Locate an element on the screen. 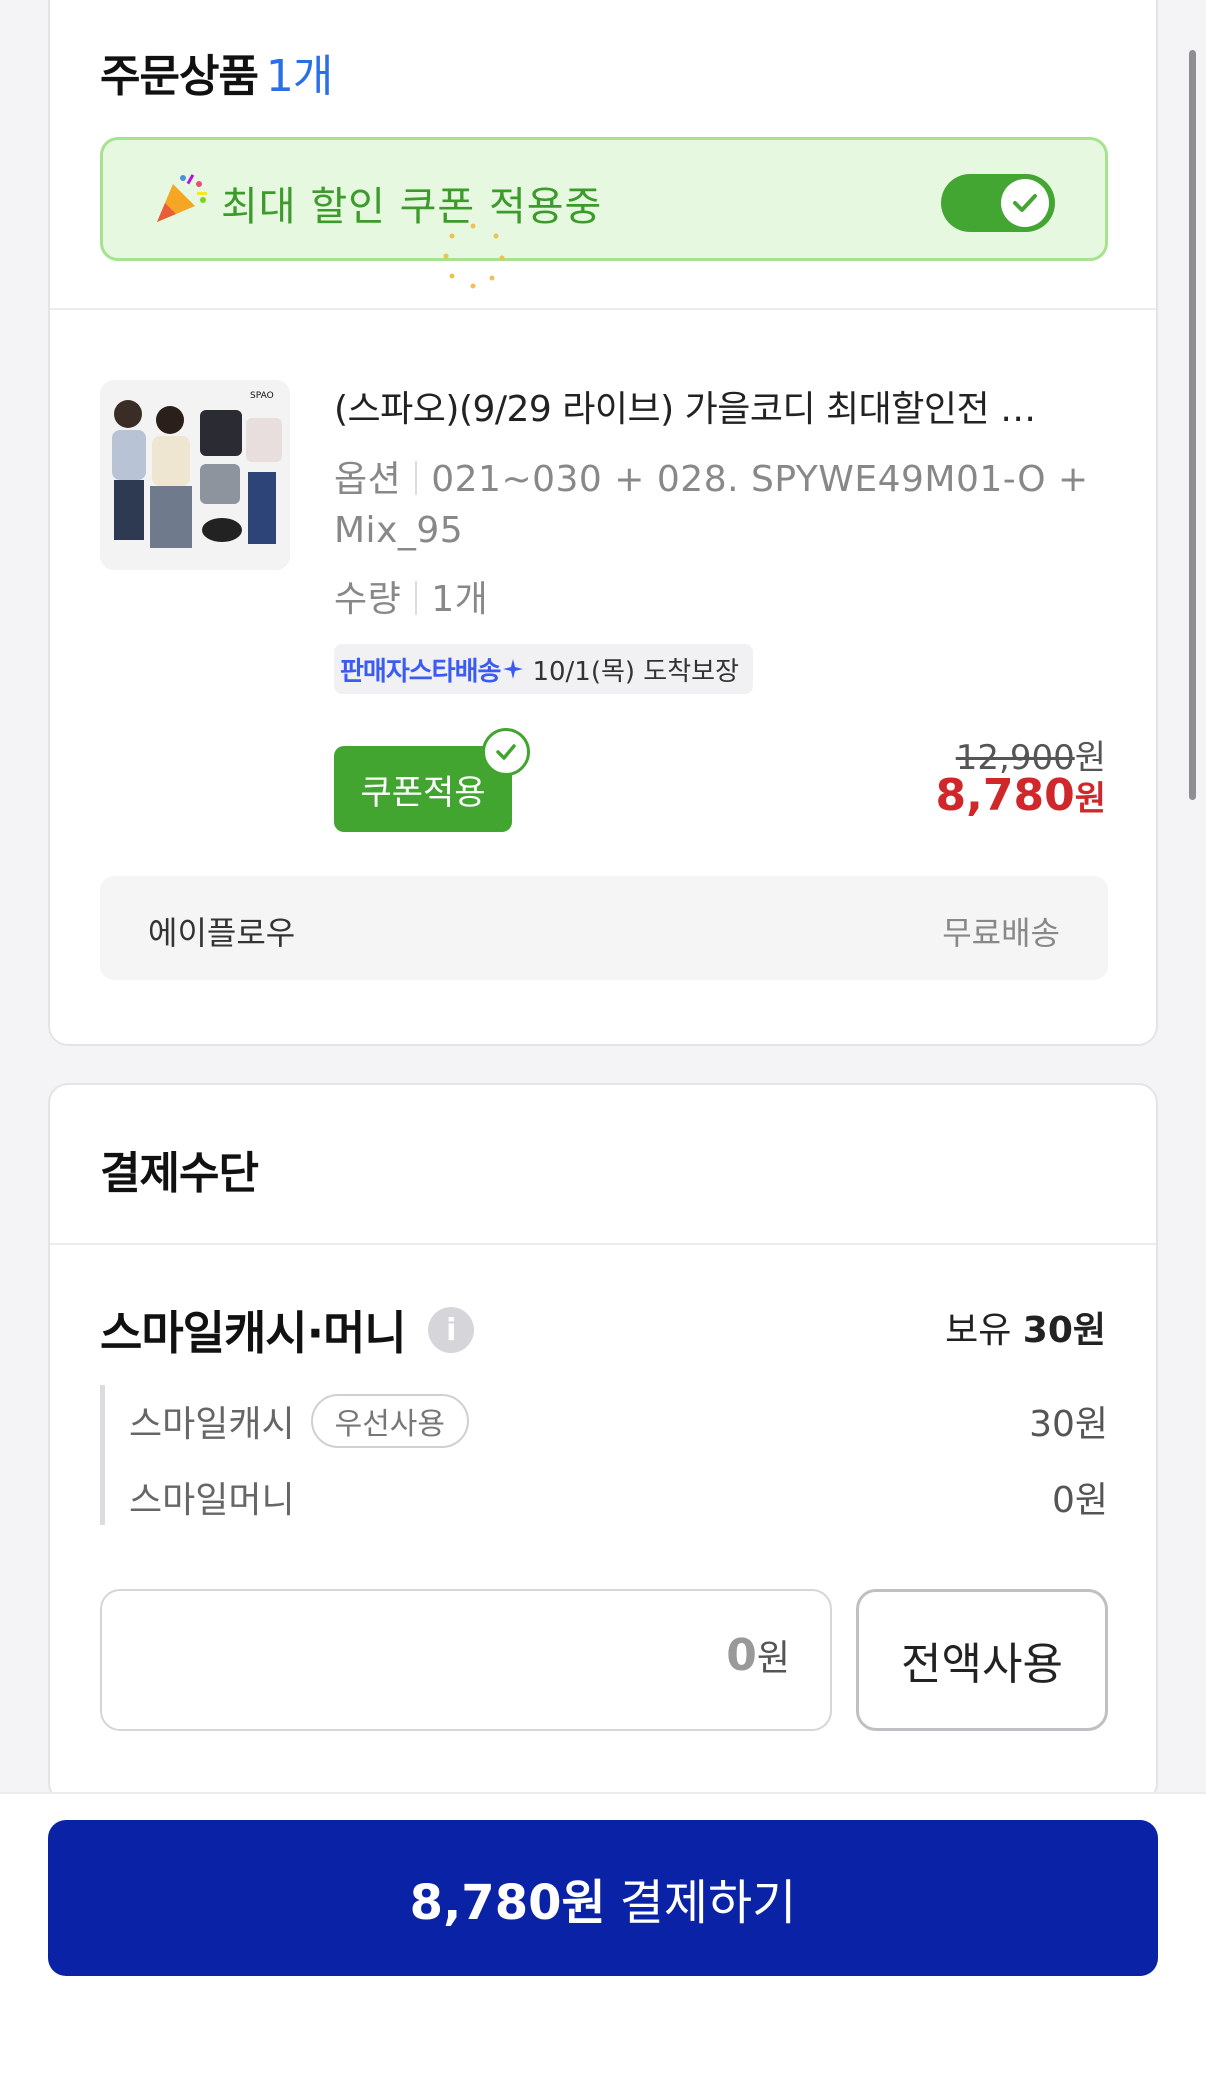  use-all-button: 전액사용 is located at coordinates (982, 1660).